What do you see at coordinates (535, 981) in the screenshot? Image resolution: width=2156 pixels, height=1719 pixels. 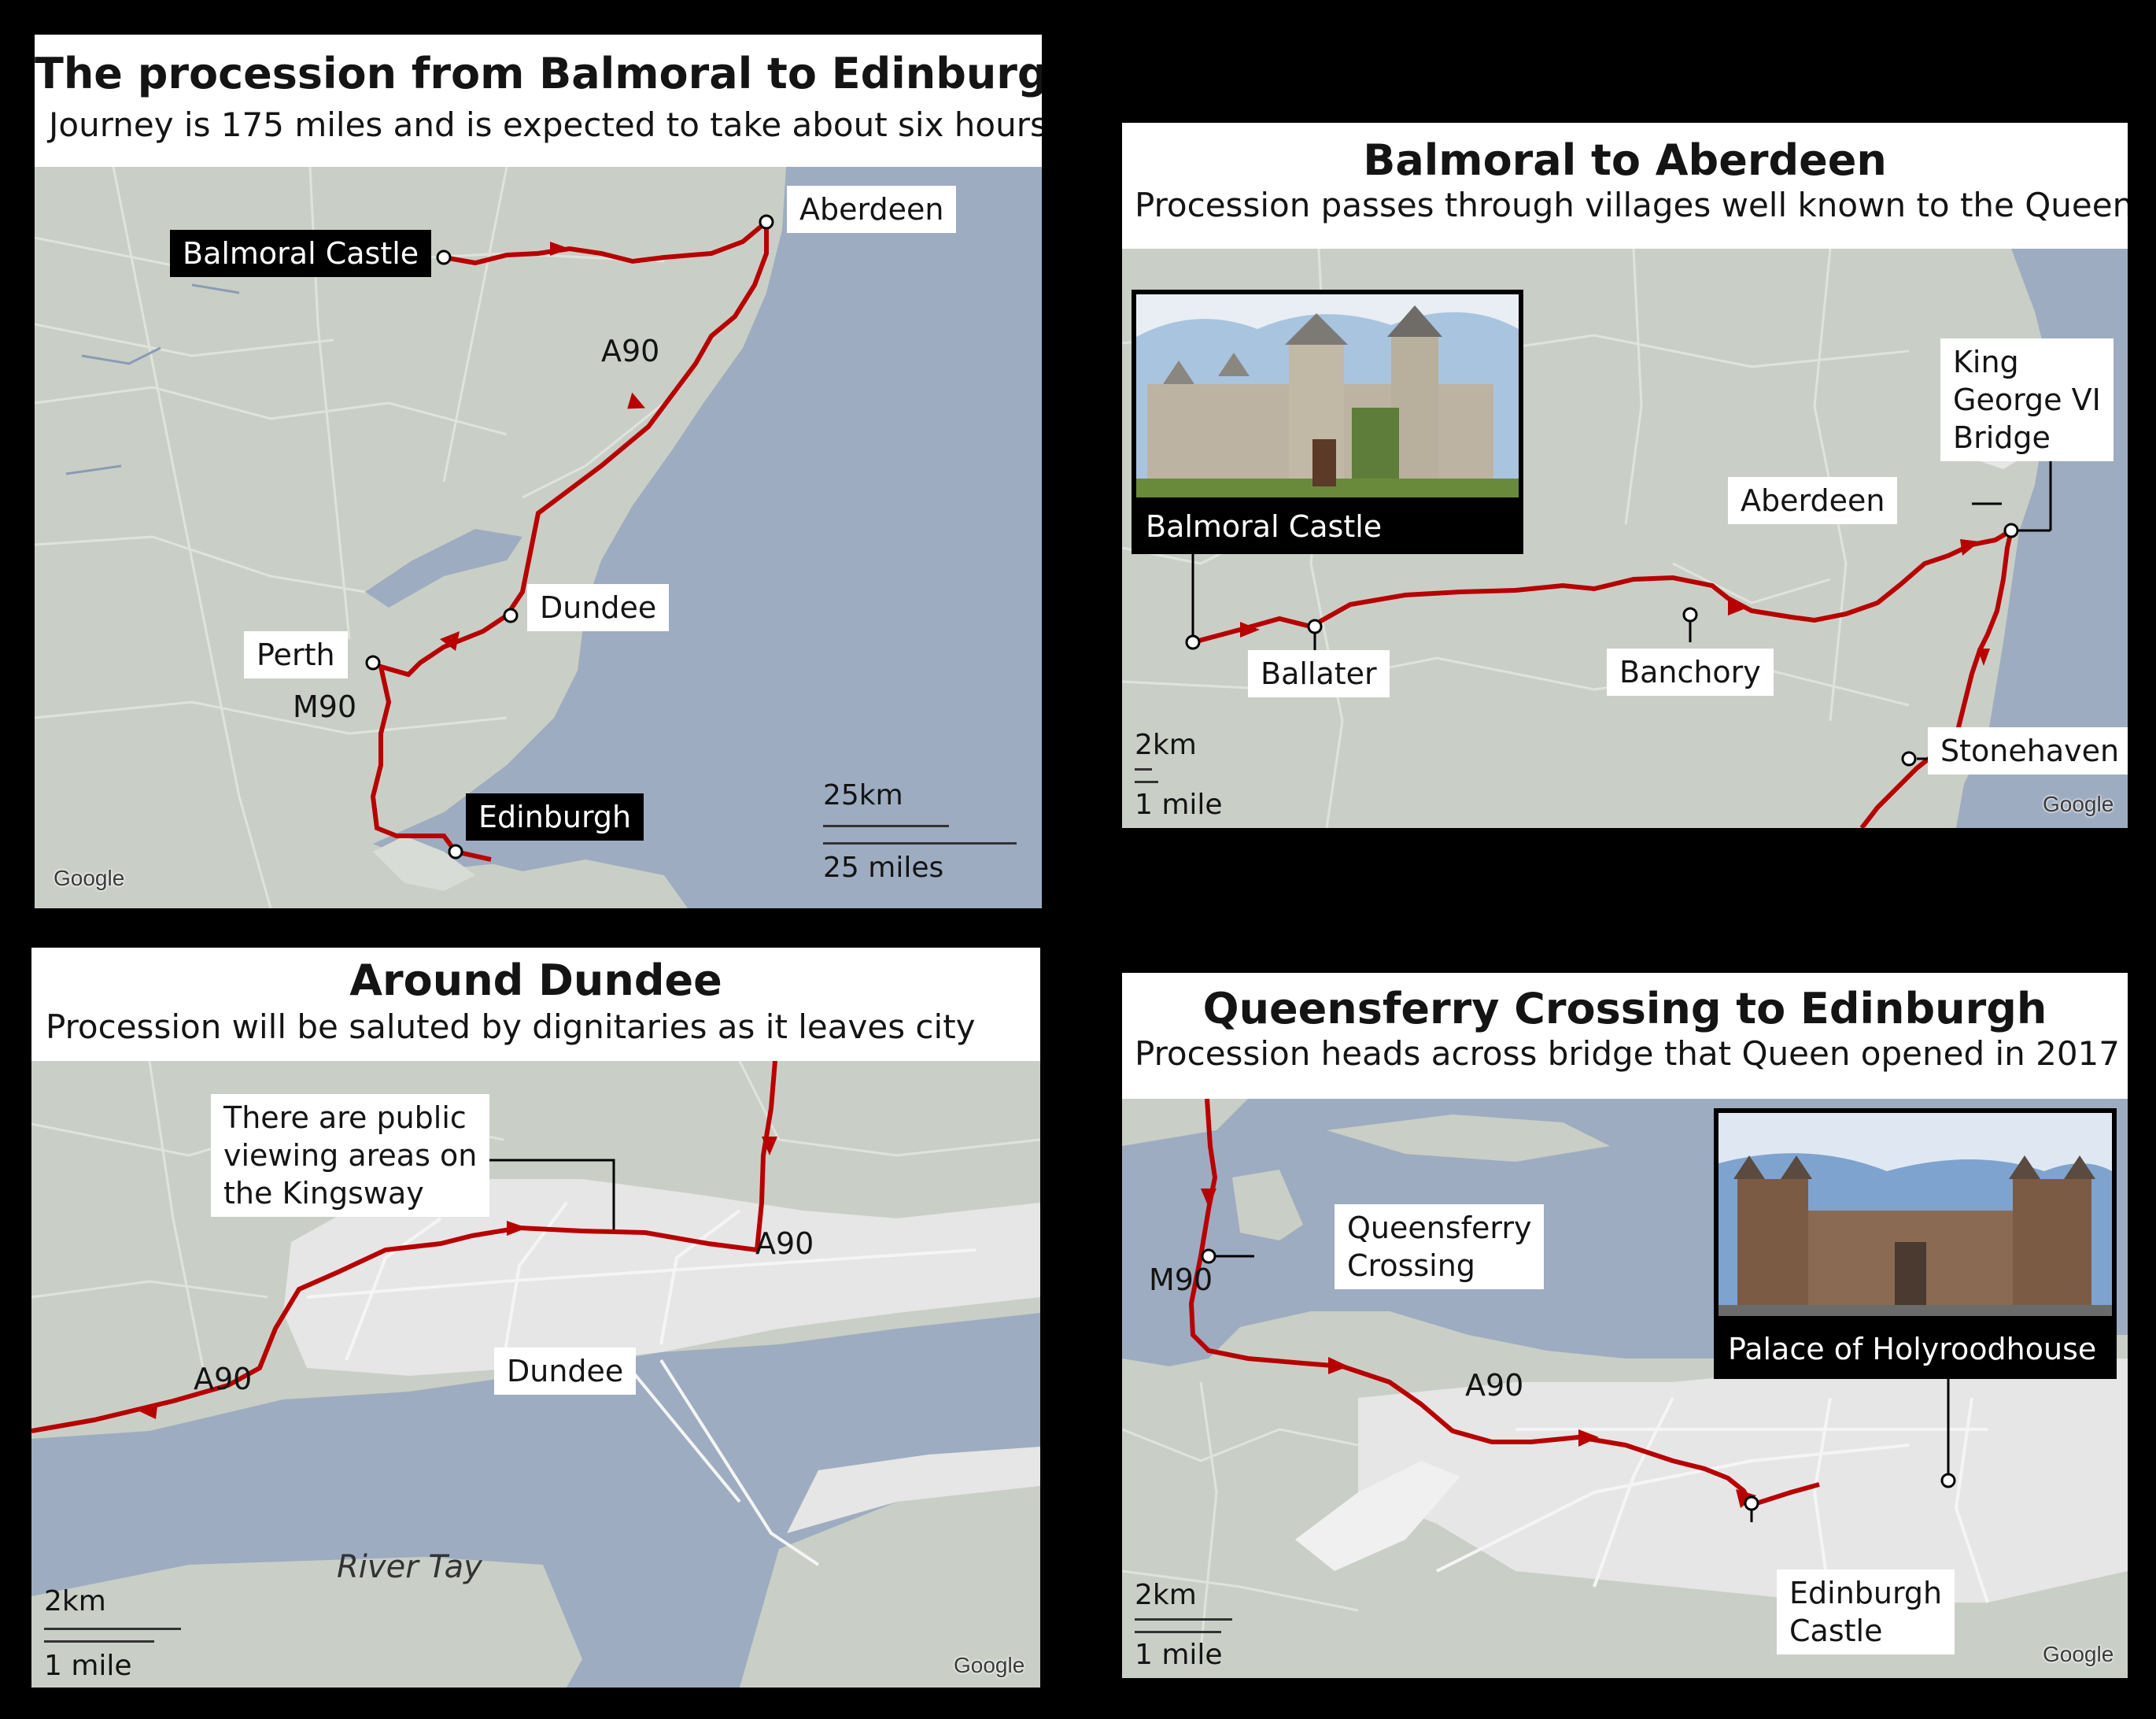 I see `panel-title: Around Dundee` at bounding box center [535, 981].